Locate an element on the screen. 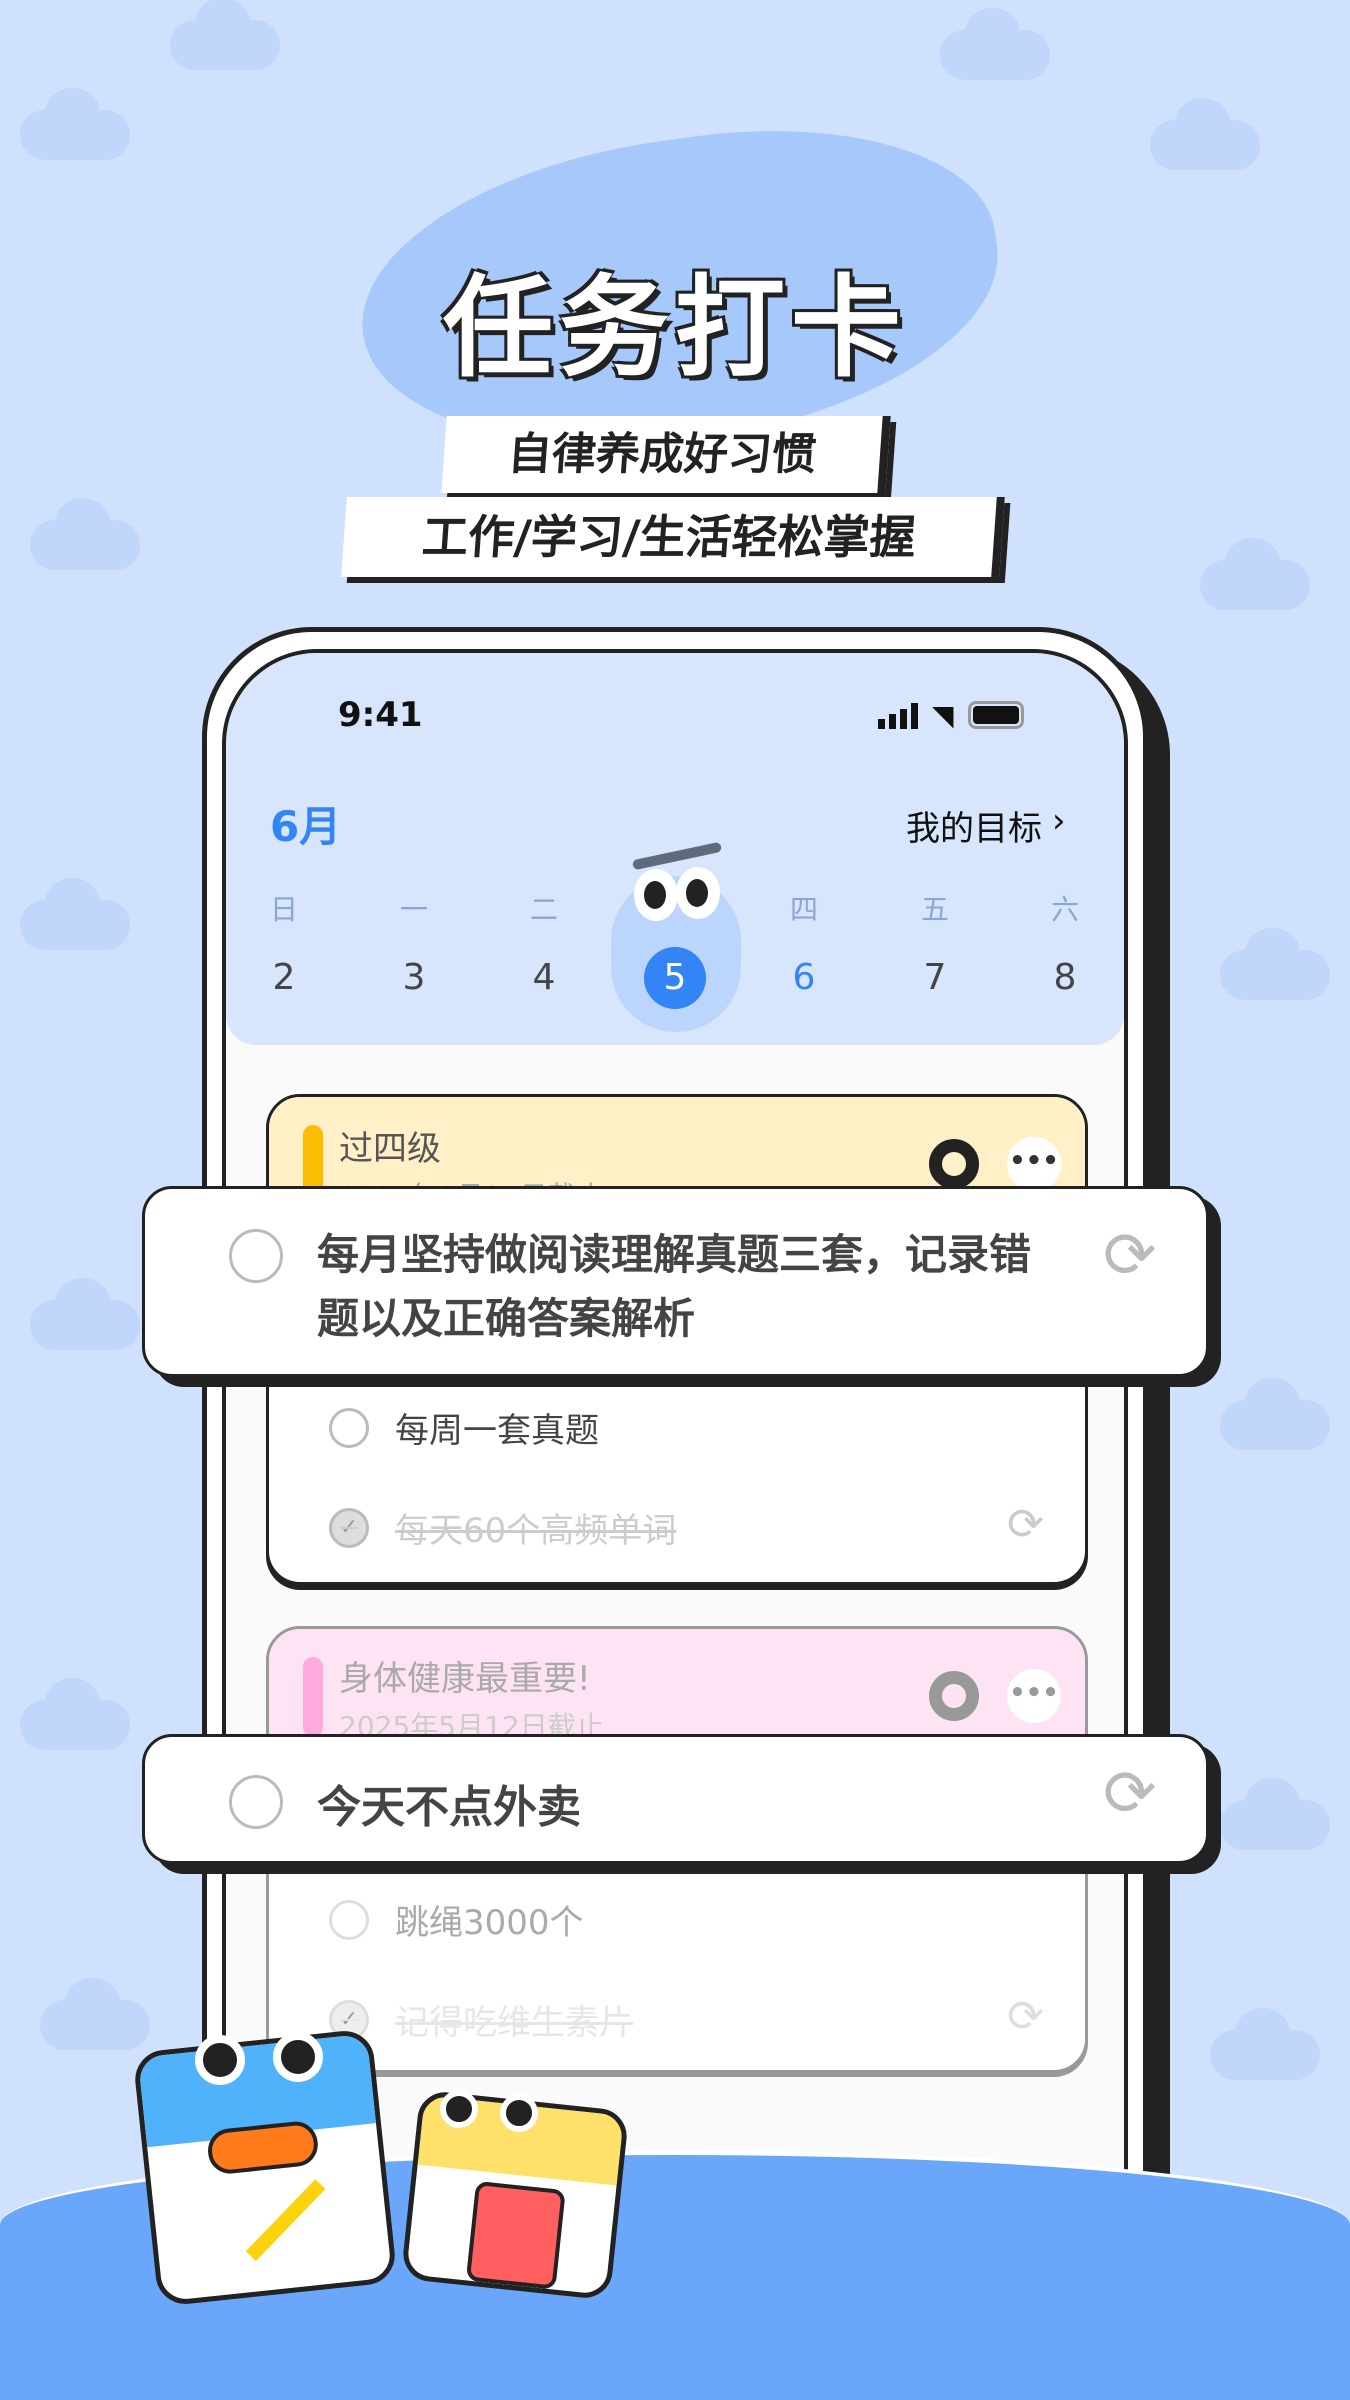 Image resolution: width=1350 pixels, height=2400 pixels. battery-icon is located at coordinates (995, 715).